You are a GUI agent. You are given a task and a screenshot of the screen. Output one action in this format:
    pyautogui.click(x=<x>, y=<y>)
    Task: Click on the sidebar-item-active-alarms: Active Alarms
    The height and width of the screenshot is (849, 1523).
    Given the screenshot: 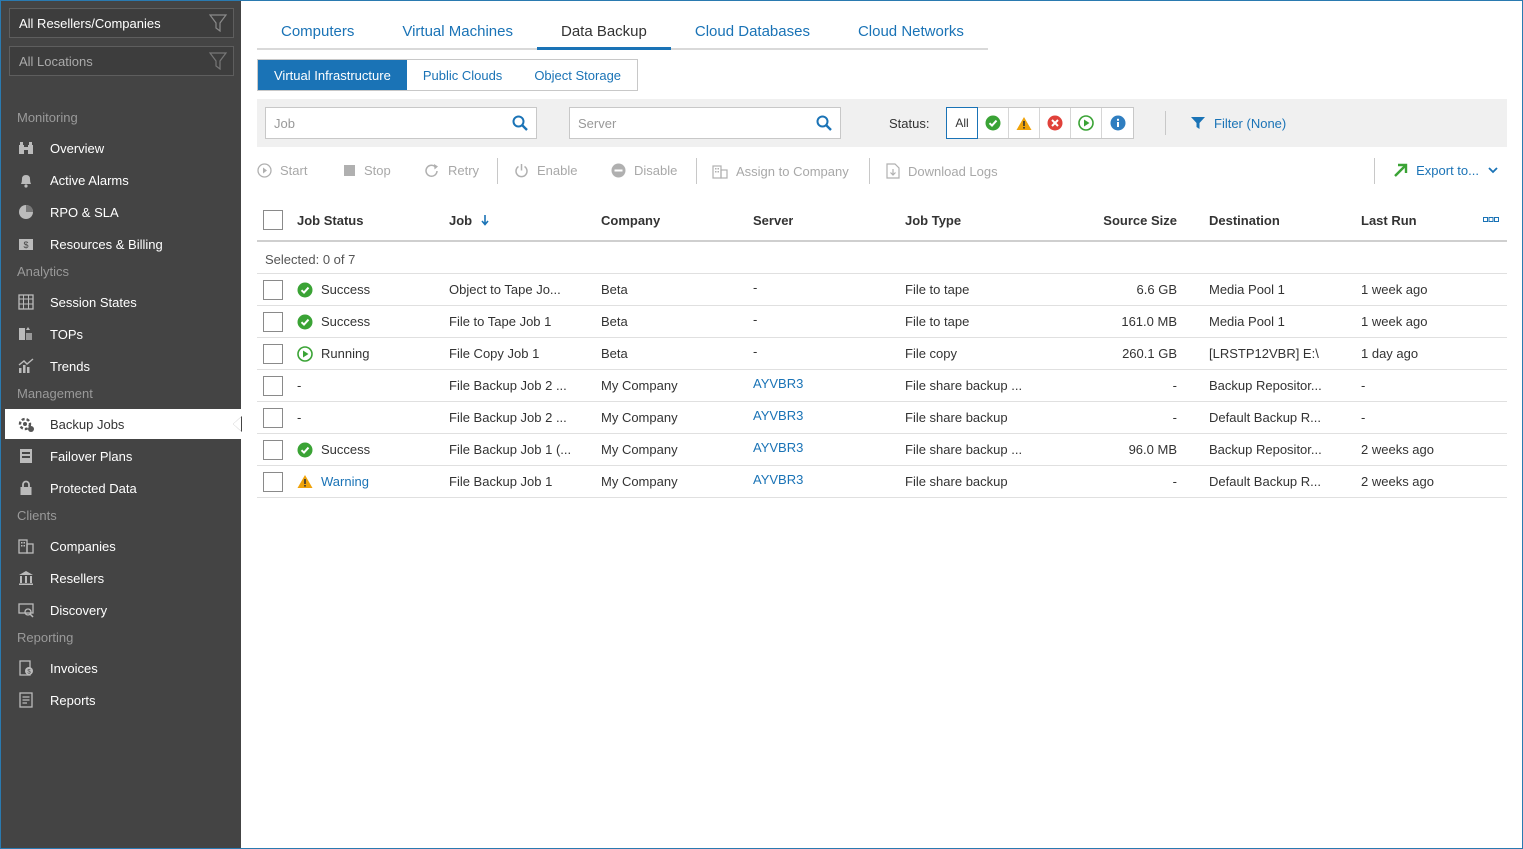 What is the action you would take?
    pyautogui.click(x=123, y=180)
    